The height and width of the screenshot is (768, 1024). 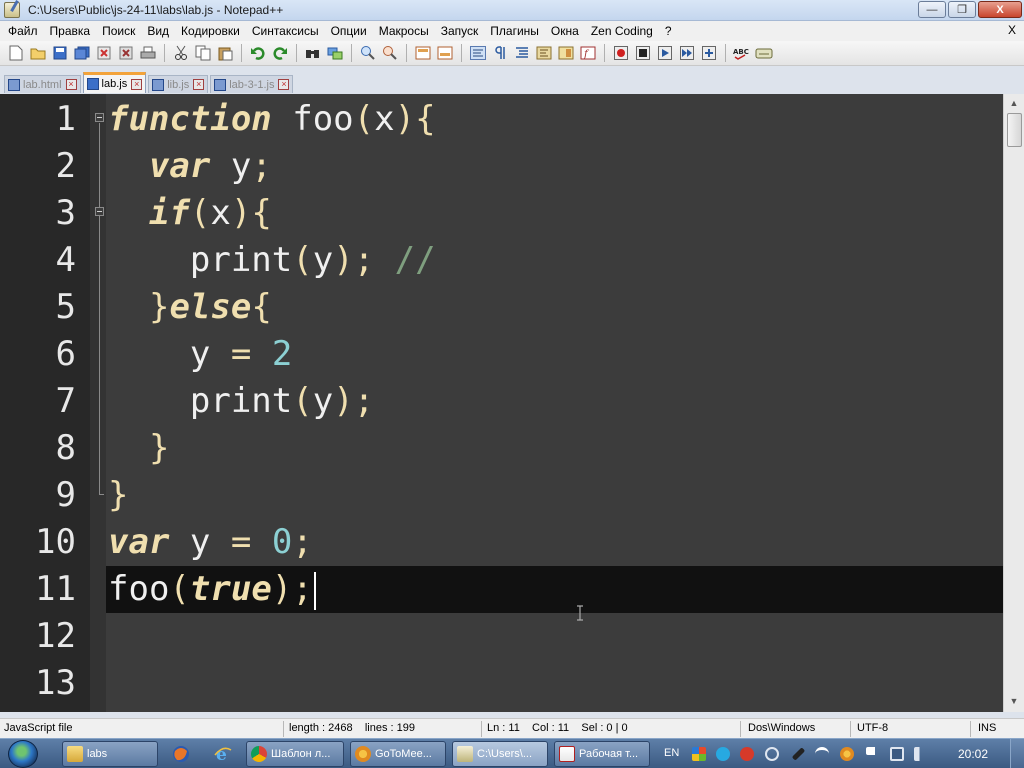 I want to click on code-line: 5 }else{, so click(x=501, y=307).